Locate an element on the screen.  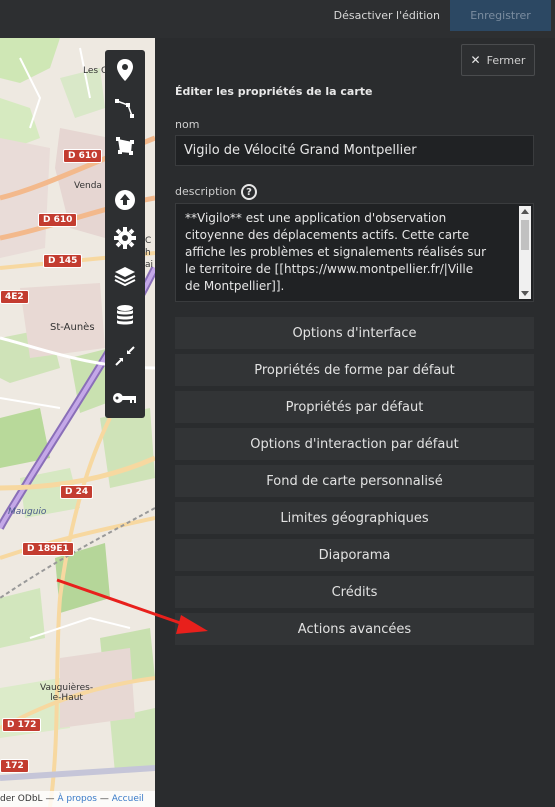
close-button: ✕ Fermer is located at coordinates (498, 60).